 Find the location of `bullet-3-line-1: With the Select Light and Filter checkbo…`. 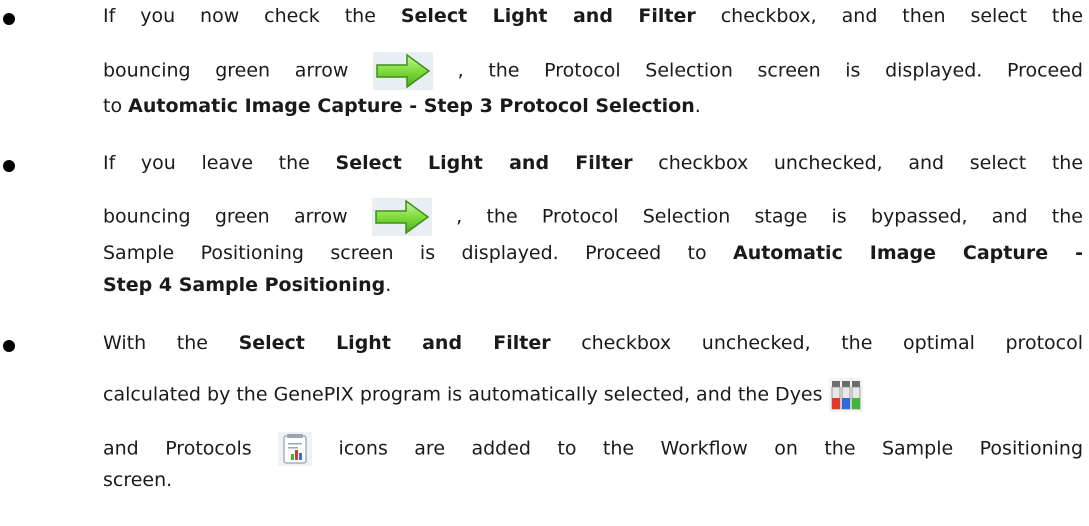

bullet-3-line-1: With the Select Light and Filter checkbo… is located at coordinates (593, 343).